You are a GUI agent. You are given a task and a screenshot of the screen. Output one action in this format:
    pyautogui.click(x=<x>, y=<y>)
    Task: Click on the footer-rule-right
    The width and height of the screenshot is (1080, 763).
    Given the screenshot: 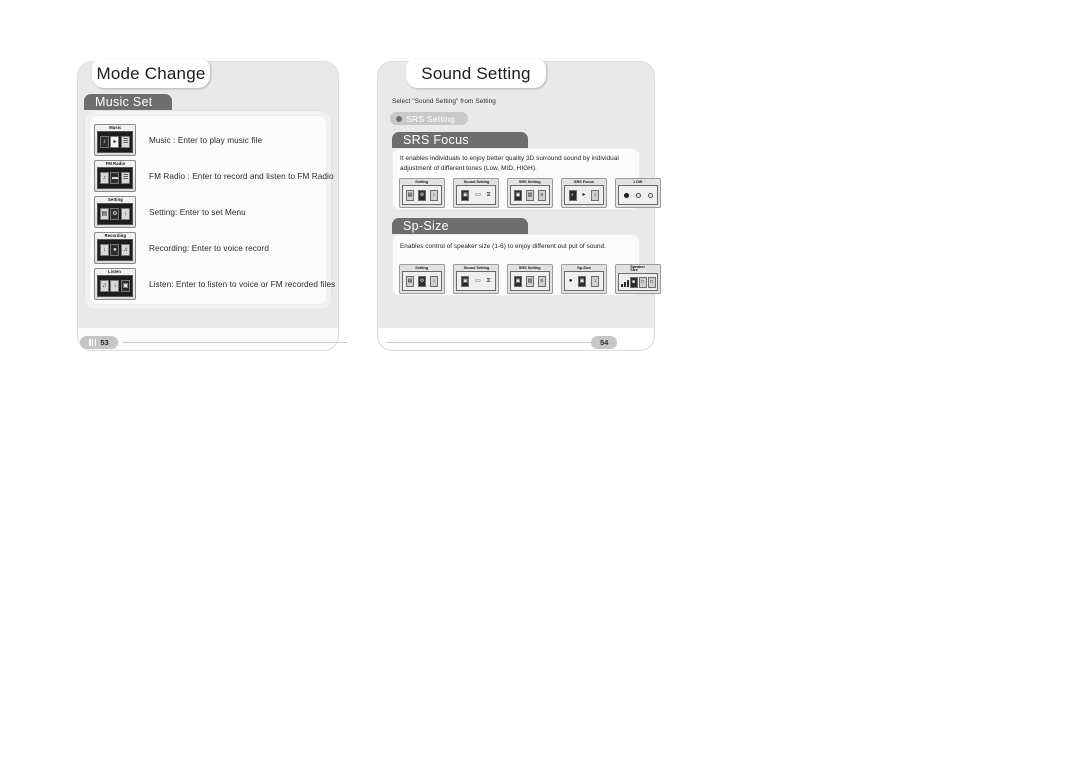 What is the action you would take?
    pyautogui.click(x=488, y=342)
    